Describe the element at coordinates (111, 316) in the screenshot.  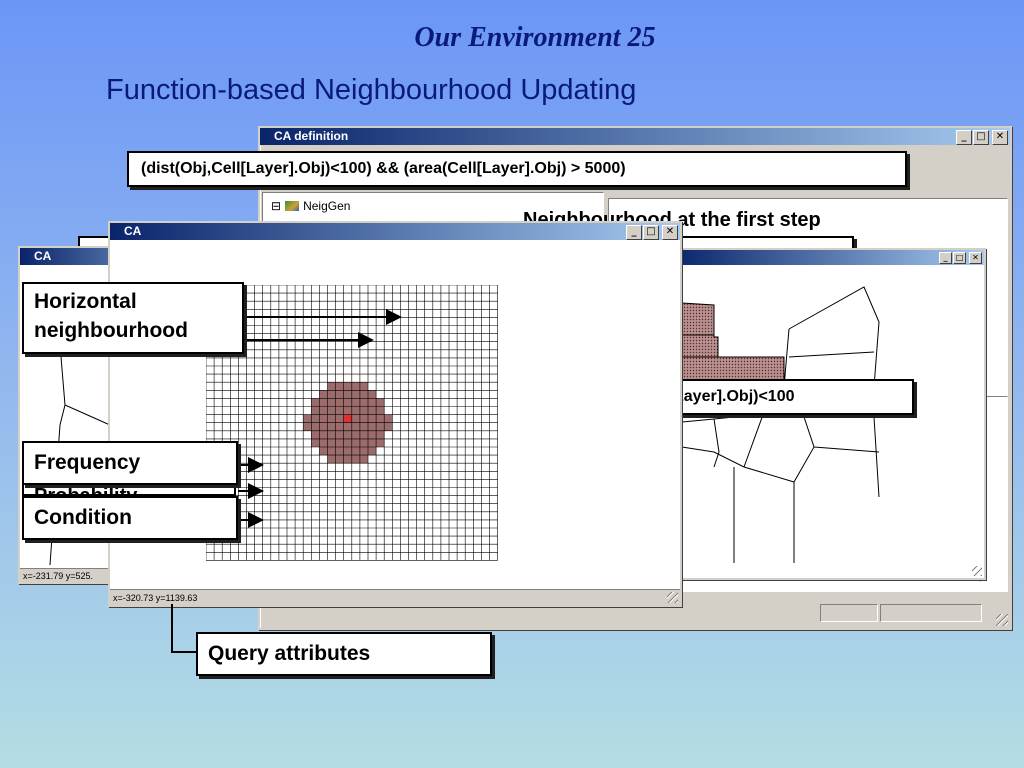
I see `horizontal-neighbourhood-text: Horizontal neighbourhood` at that location.